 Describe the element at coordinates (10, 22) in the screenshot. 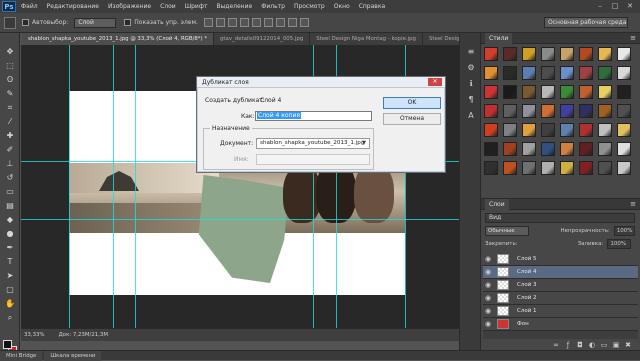

I see `move-tool-icon` at that location.